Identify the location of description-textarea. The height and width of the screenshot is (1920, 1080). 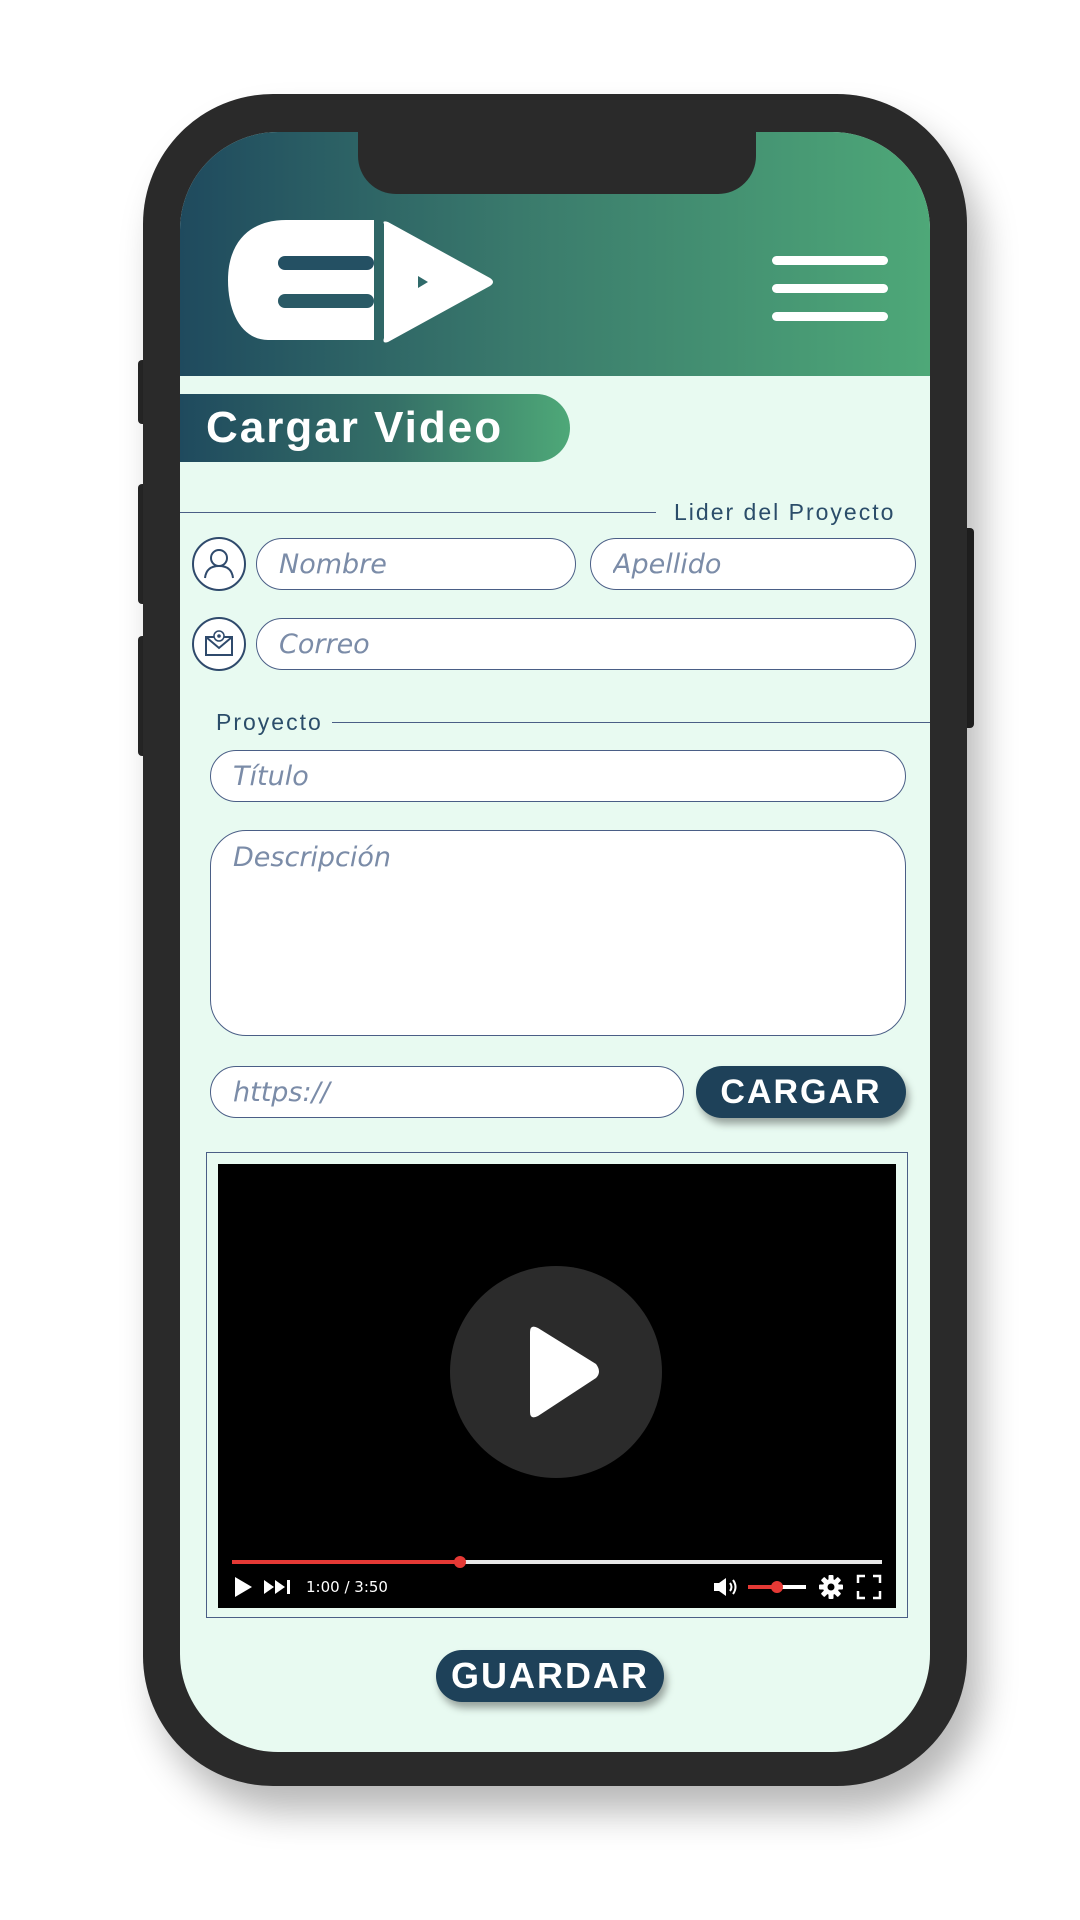
(558, 933).